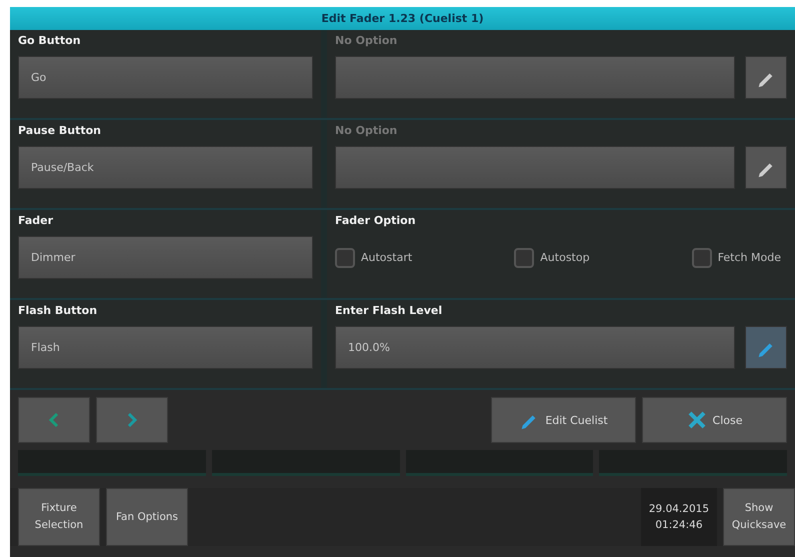 This screenshot has height=557, width=795. Describe the element at coordinates (59, 517) in the screenshot. I see `taskbar-button: Fixture Selection` at that location.